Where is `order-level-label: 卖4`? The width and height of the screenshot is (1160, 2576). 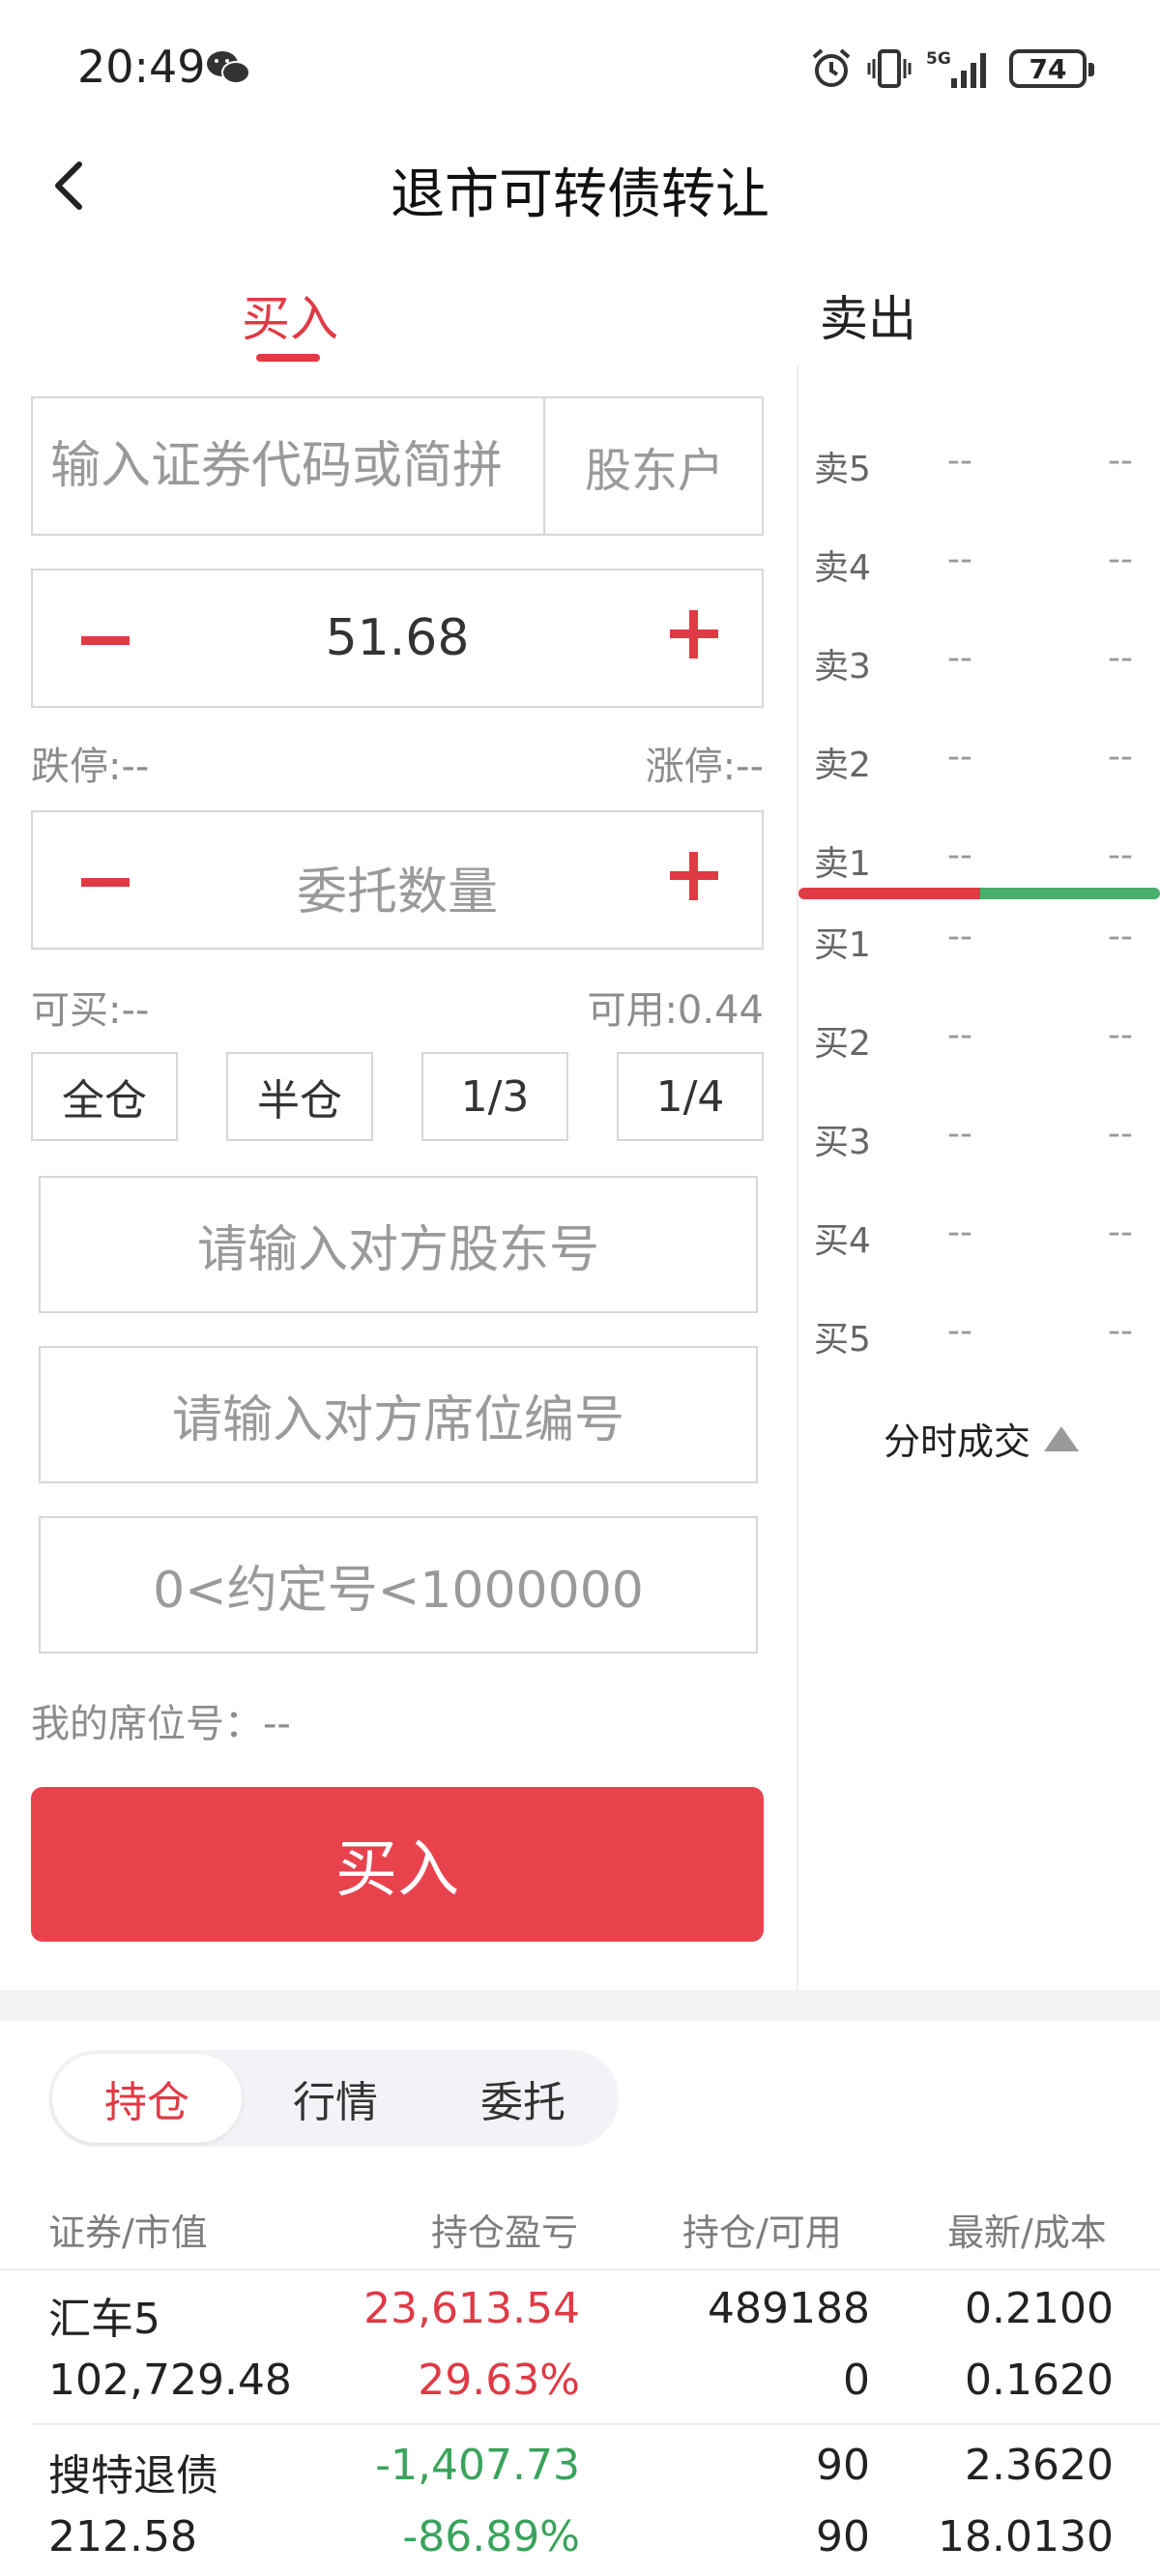 order-level-label: 卖4 is located at coordinates (842, 568).